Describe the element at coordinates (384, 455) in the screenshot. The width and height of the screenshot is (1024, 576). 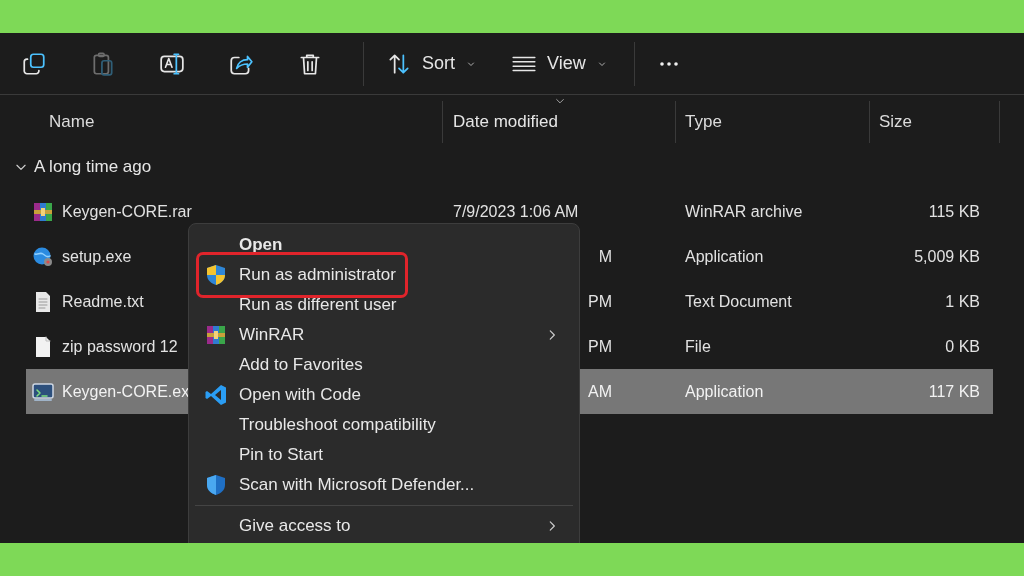
I see `menu-item: Pin to Start` at that location.